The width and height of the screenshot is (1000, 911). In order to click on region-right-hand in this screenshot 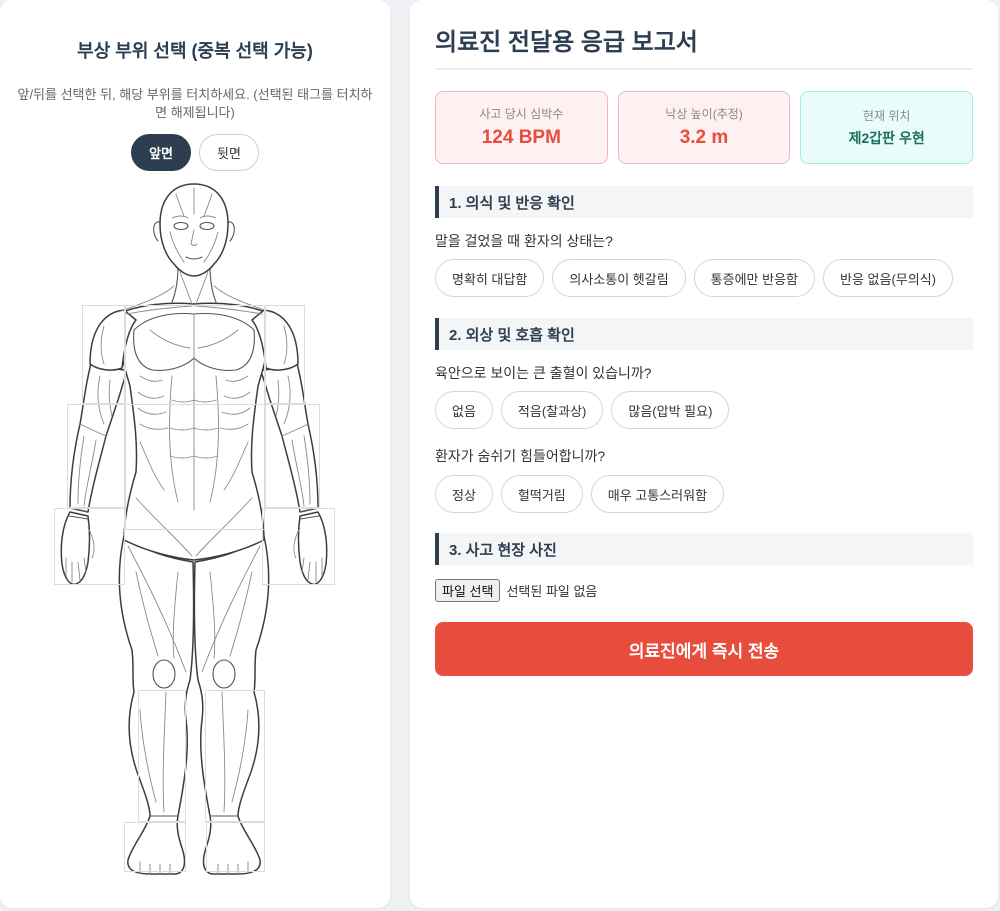, I will do `click(298, 546)`.